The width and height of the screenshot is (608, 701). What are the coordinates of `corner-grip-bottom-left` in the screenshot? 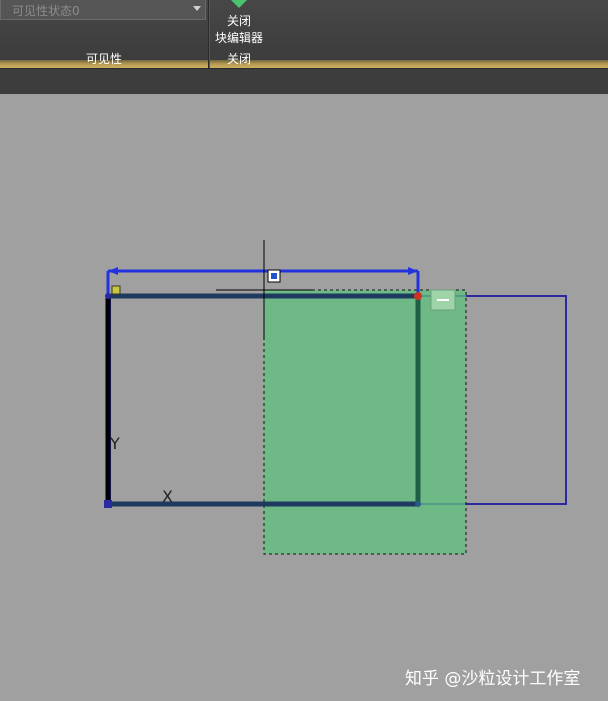 It's located at (108, 504).